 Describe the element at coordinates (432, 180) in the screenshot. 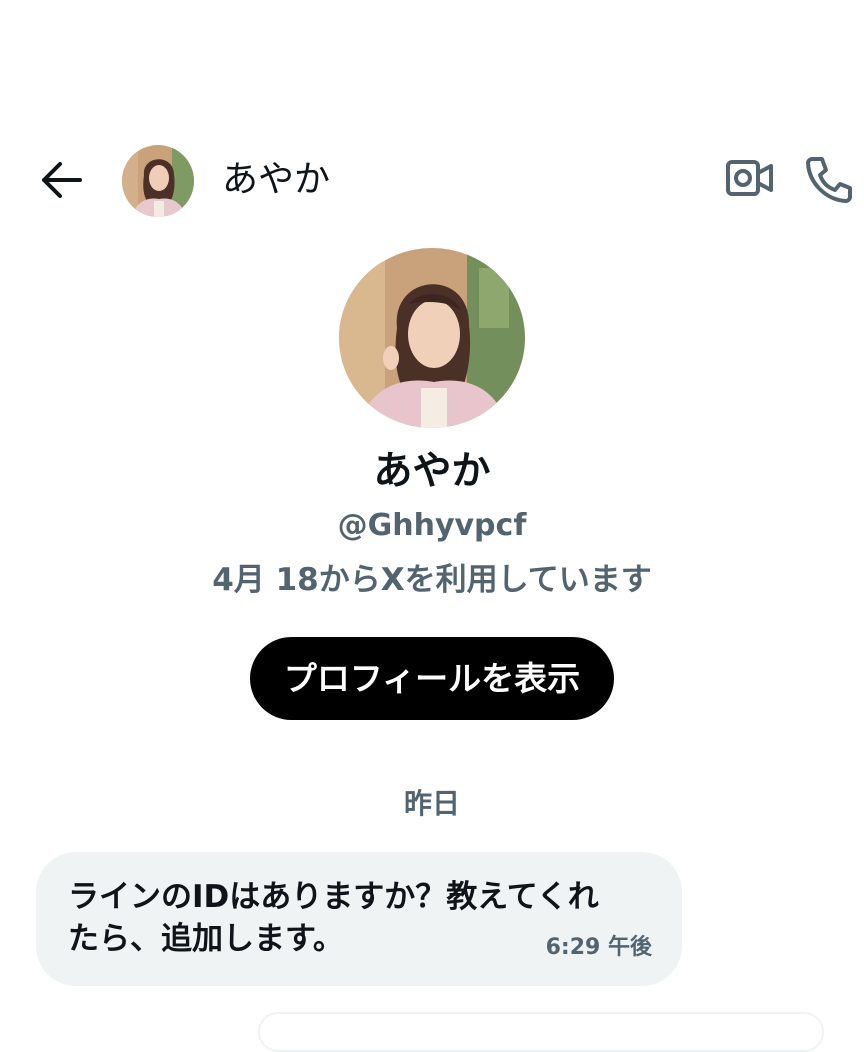

I see `conversation-header: あやか` at that location.